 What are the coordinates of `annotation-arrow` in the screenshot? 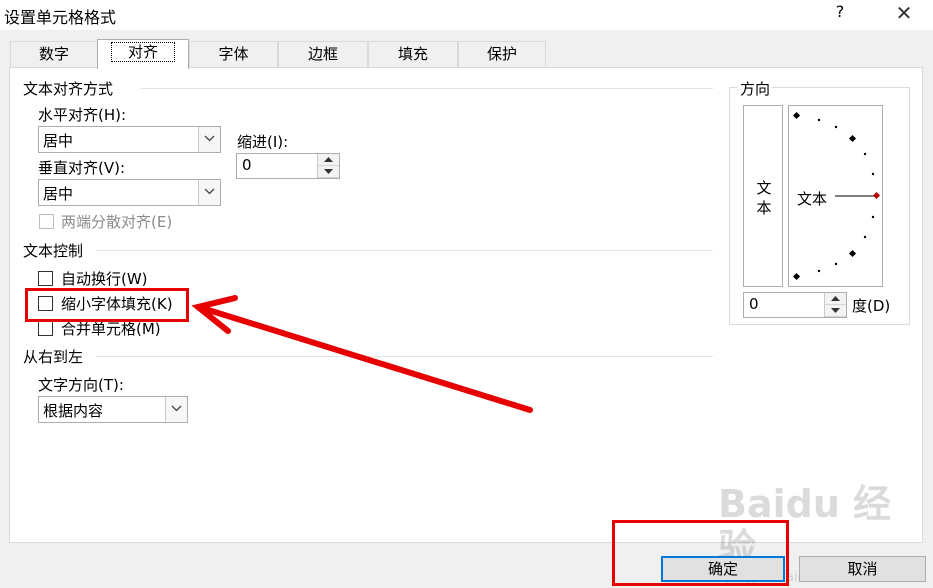 It's located at (362, 354).